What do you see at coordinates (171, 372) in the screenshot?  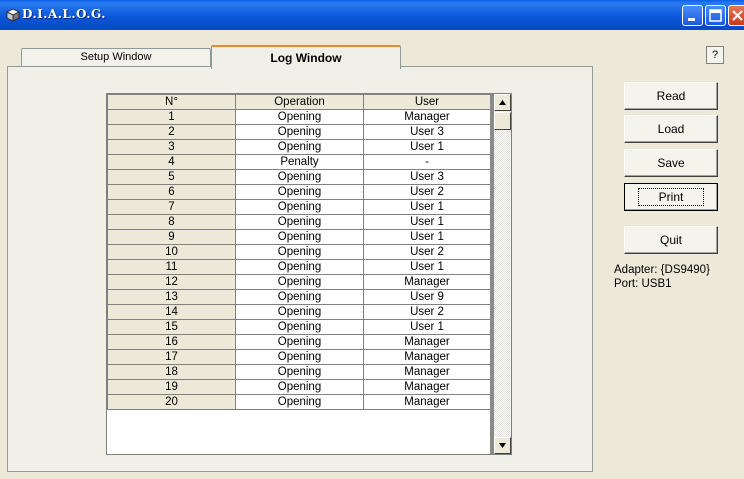 I see `row-number-cell: 18` at bounding box center [171, 372].